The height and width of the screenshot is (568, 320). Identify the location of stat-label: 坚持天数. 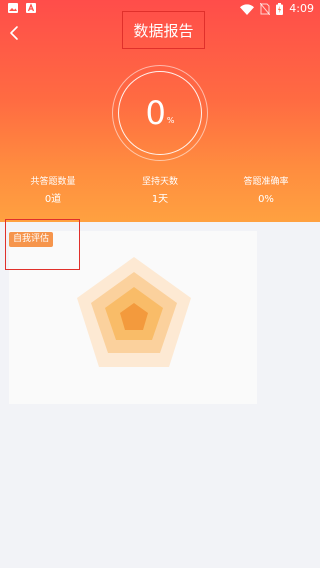
(159, 182).